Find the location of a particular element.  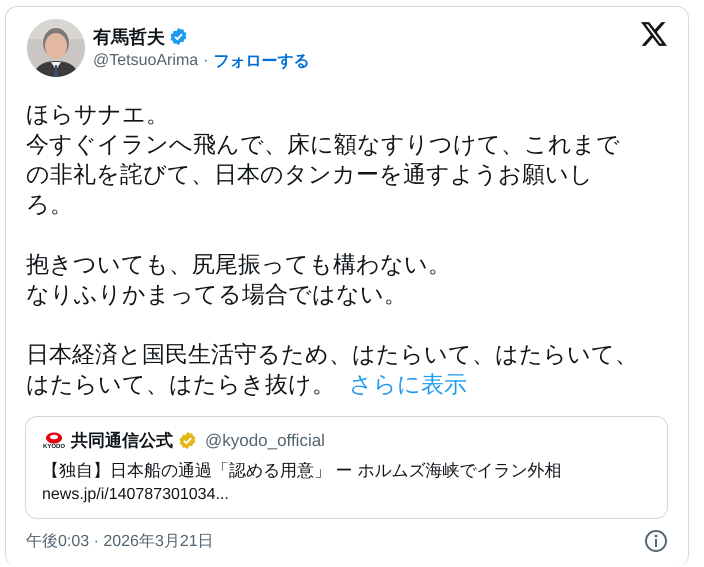

post-text: ろ。 is located at coordinates (49, 204).